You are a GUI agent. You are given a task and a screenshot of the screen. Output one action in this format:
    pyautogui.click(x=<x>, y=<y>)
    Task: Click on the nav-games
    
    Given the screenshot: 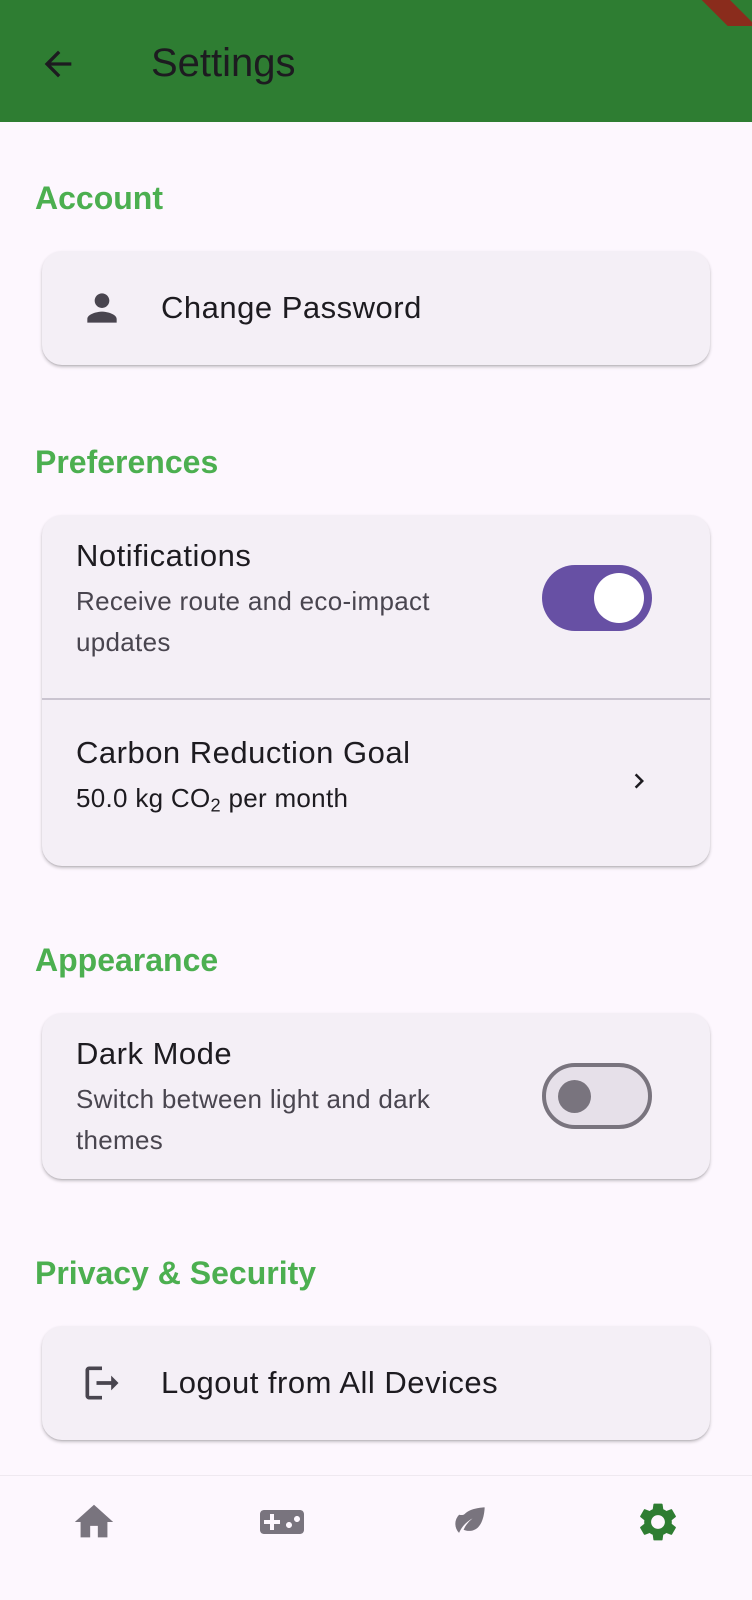 What is the action you would take?
    pyautogui.click(x=282, y=1522)
    